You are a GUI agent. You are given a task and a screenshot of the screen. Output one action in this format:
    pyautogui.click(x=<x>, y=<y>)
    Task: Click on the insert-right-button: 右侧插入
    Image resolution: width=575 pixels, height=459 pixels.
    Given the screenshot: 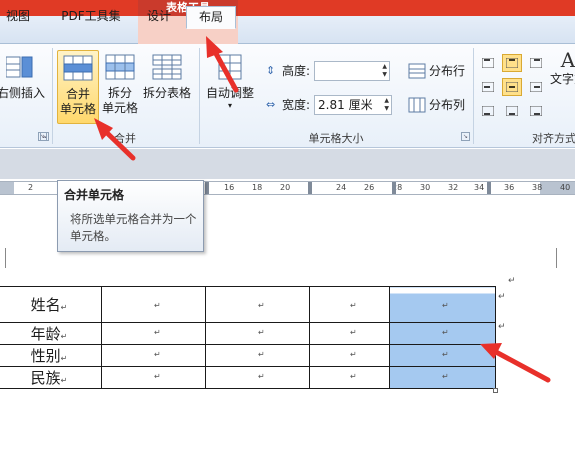 What is the action you would take?
    pyautogui.click(x=23, y=87)
    